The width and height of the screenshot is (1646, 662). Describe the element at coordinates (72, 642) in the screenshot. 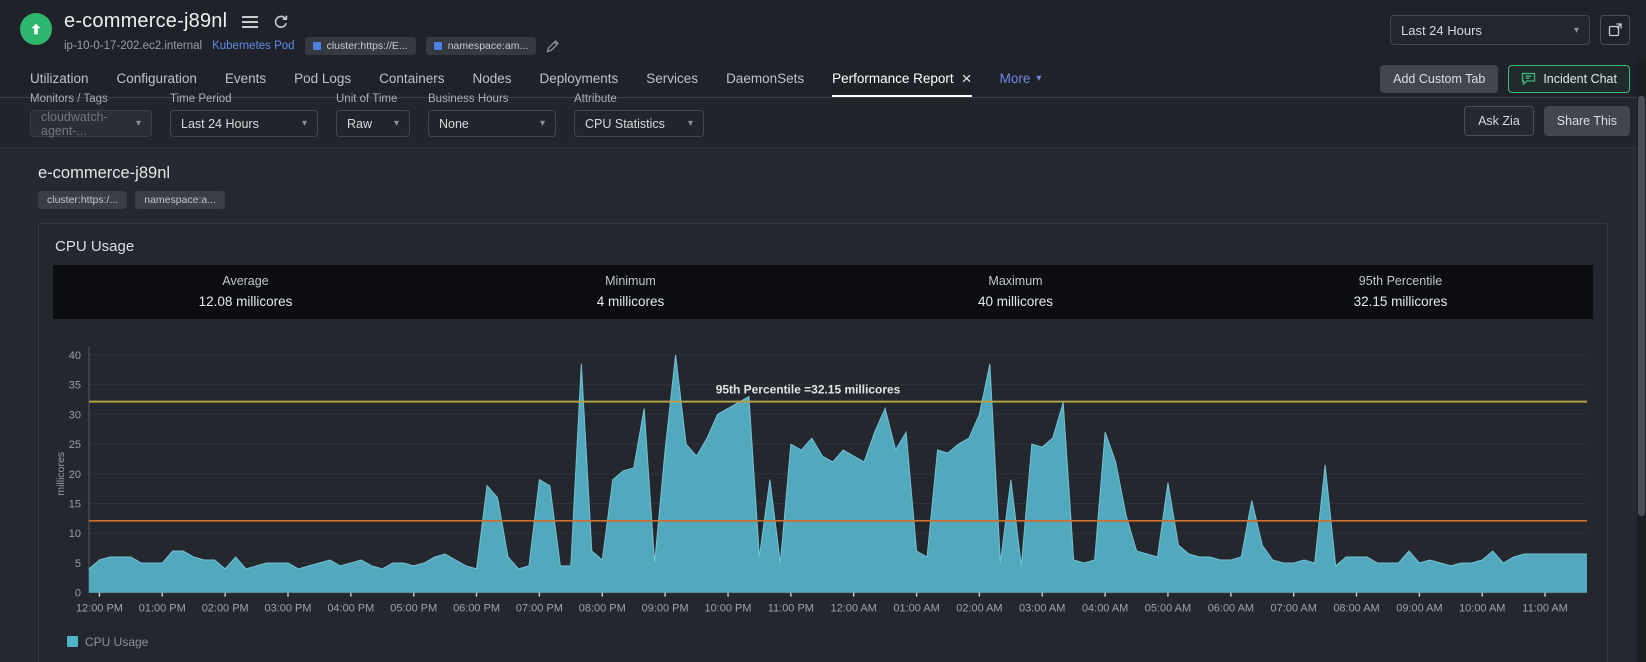

I see `legend-swatch` at that location.